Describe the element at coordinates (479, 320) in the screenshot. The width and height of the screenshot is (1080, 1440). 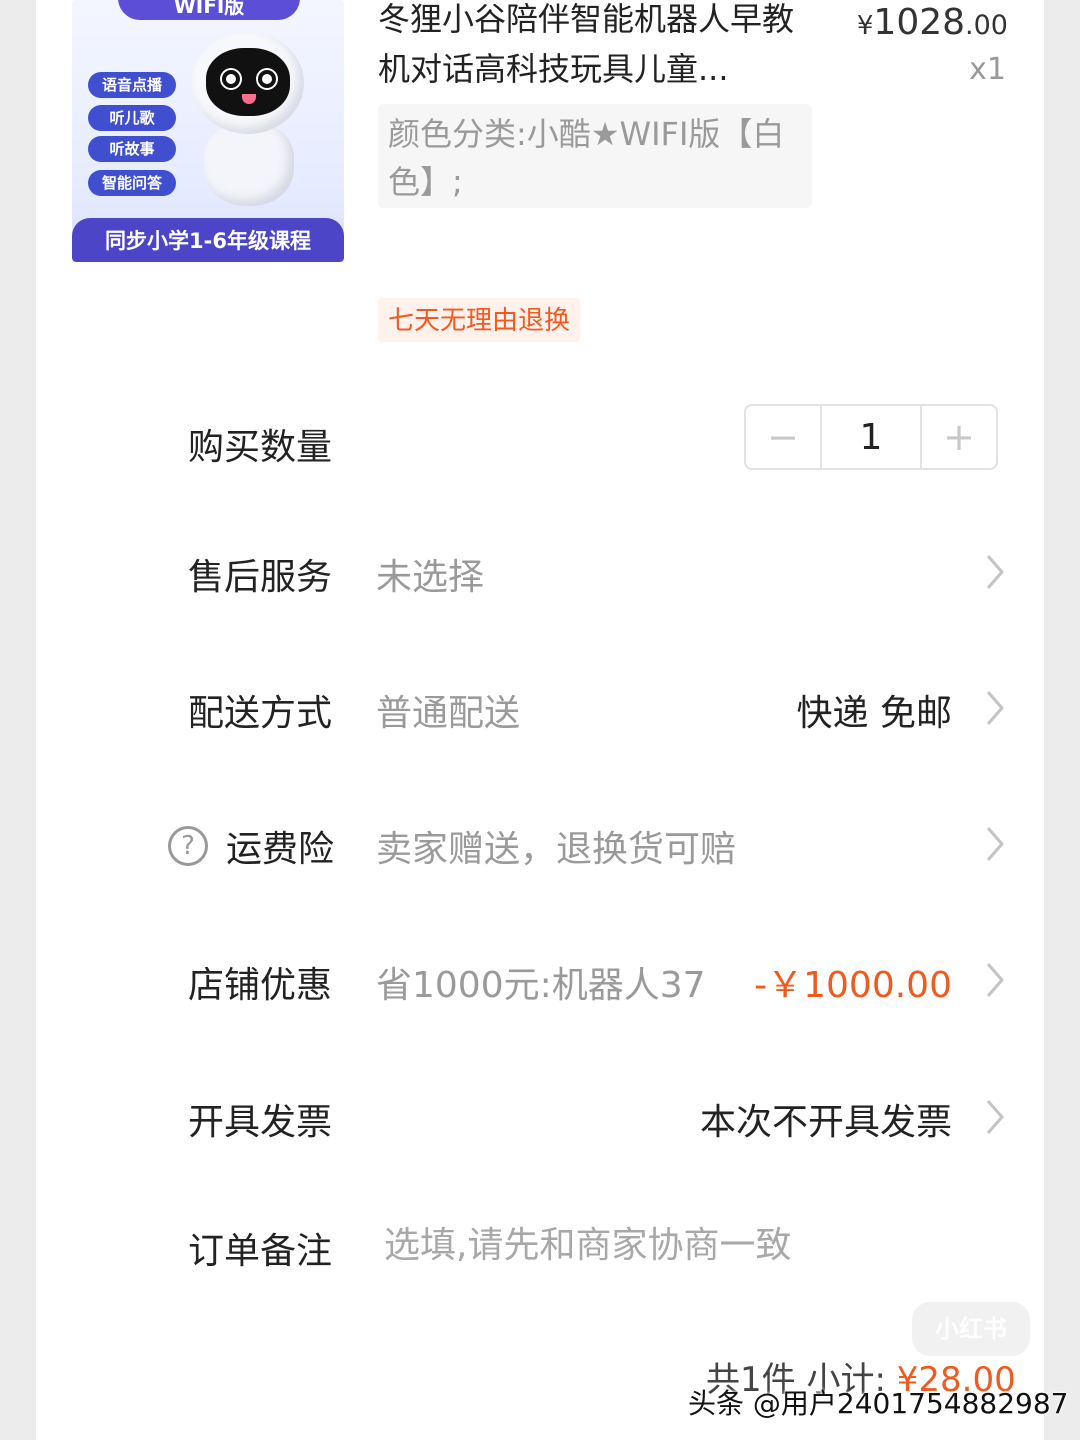
I see `return-policy-badge: 七天无理由退换` at that location.